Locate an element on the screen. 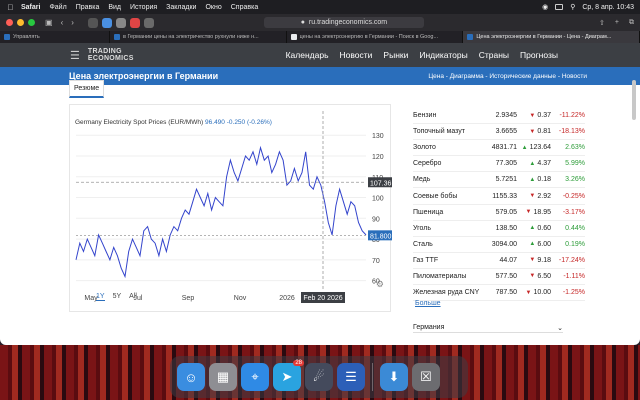 Image resolution: width=640 pixels, height=400 pixels. finder-icon: ☺ is located at coordinates (191, 377).